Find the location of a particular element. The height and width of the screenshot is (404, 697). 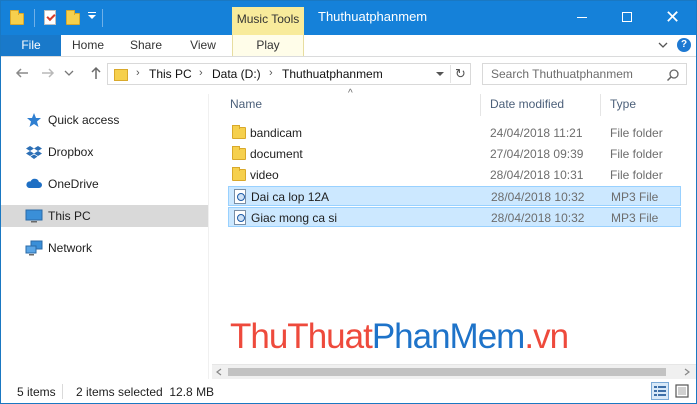

file-date: 27/04/2018 09:39 is located at coordinates (537, 154).